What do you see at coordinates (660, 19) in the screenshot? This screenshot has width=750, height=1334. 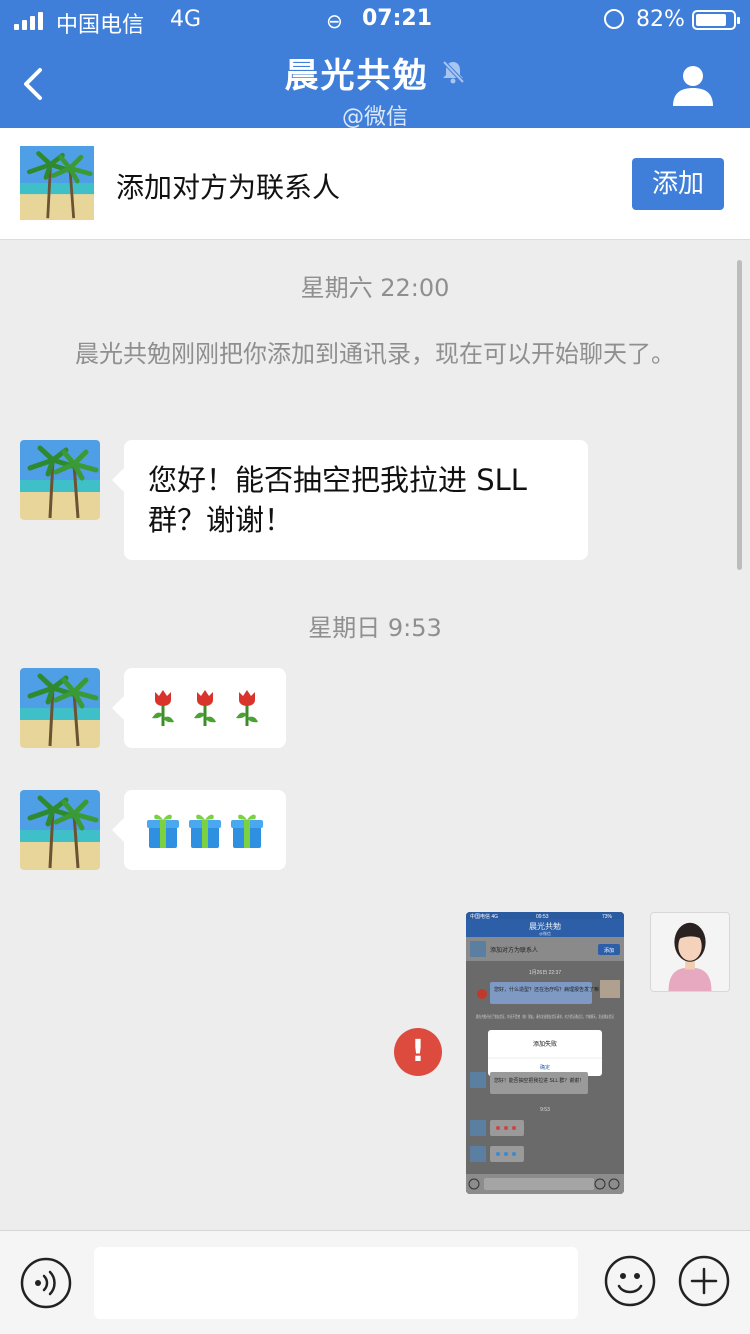 I see `battery-percent: 82%` at bounding box center [660, 19].